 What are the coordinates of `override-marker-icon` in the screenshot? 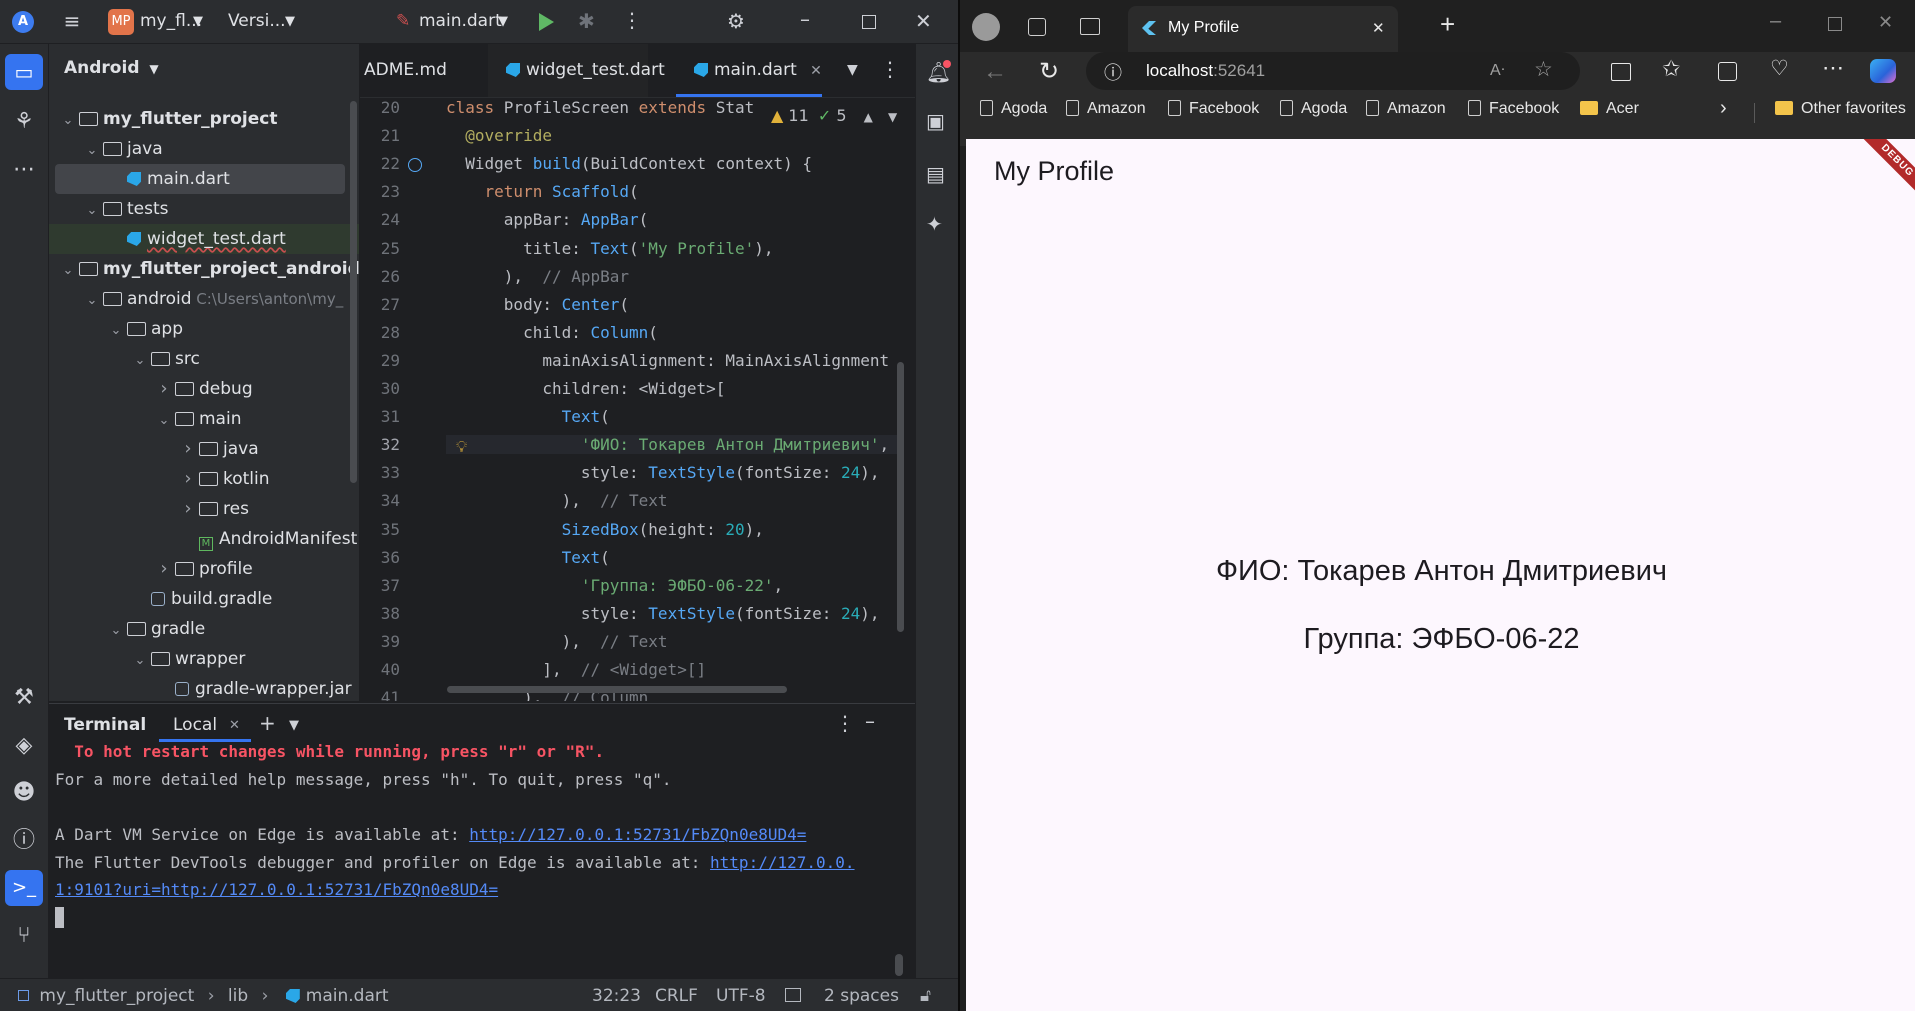 It's located at (415, 165).